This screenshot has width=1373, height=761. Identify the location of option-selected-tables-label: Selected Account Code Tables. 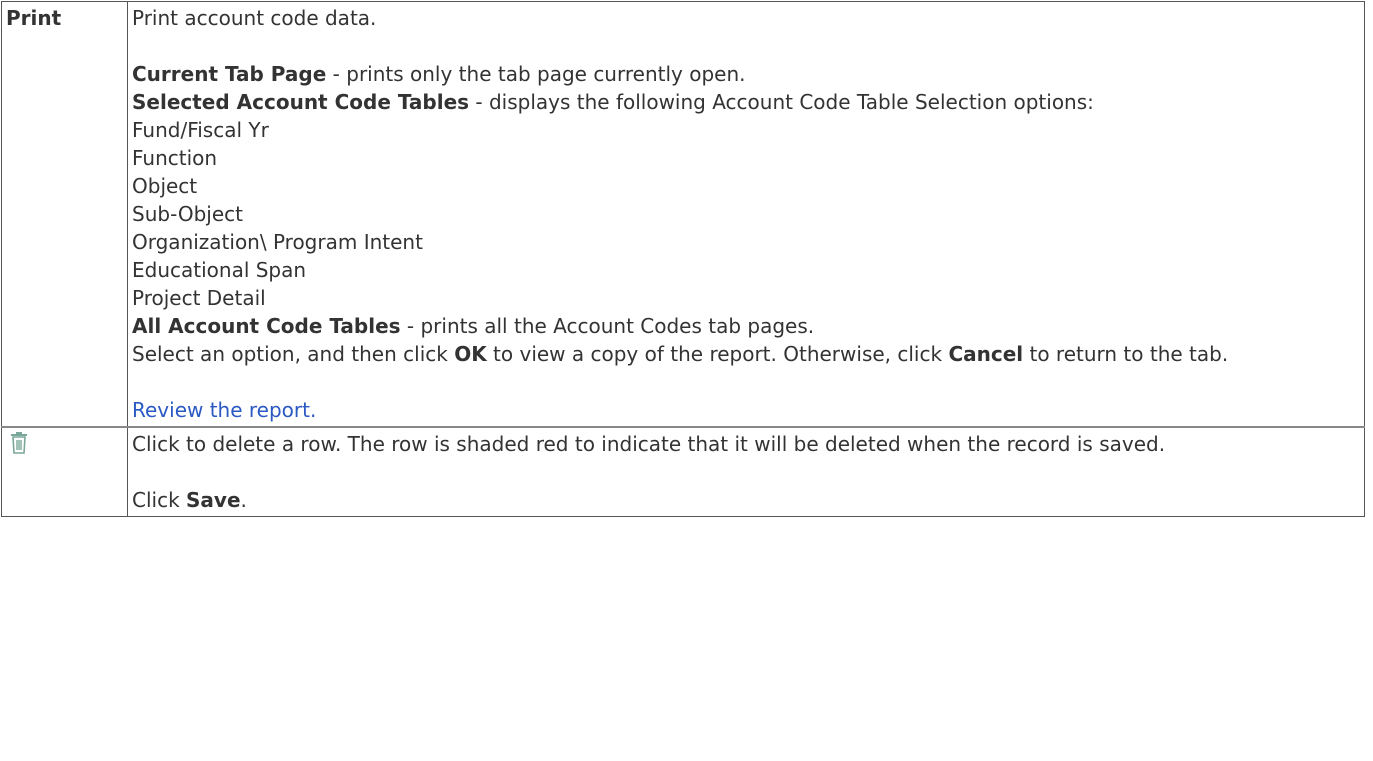
(301, 102).